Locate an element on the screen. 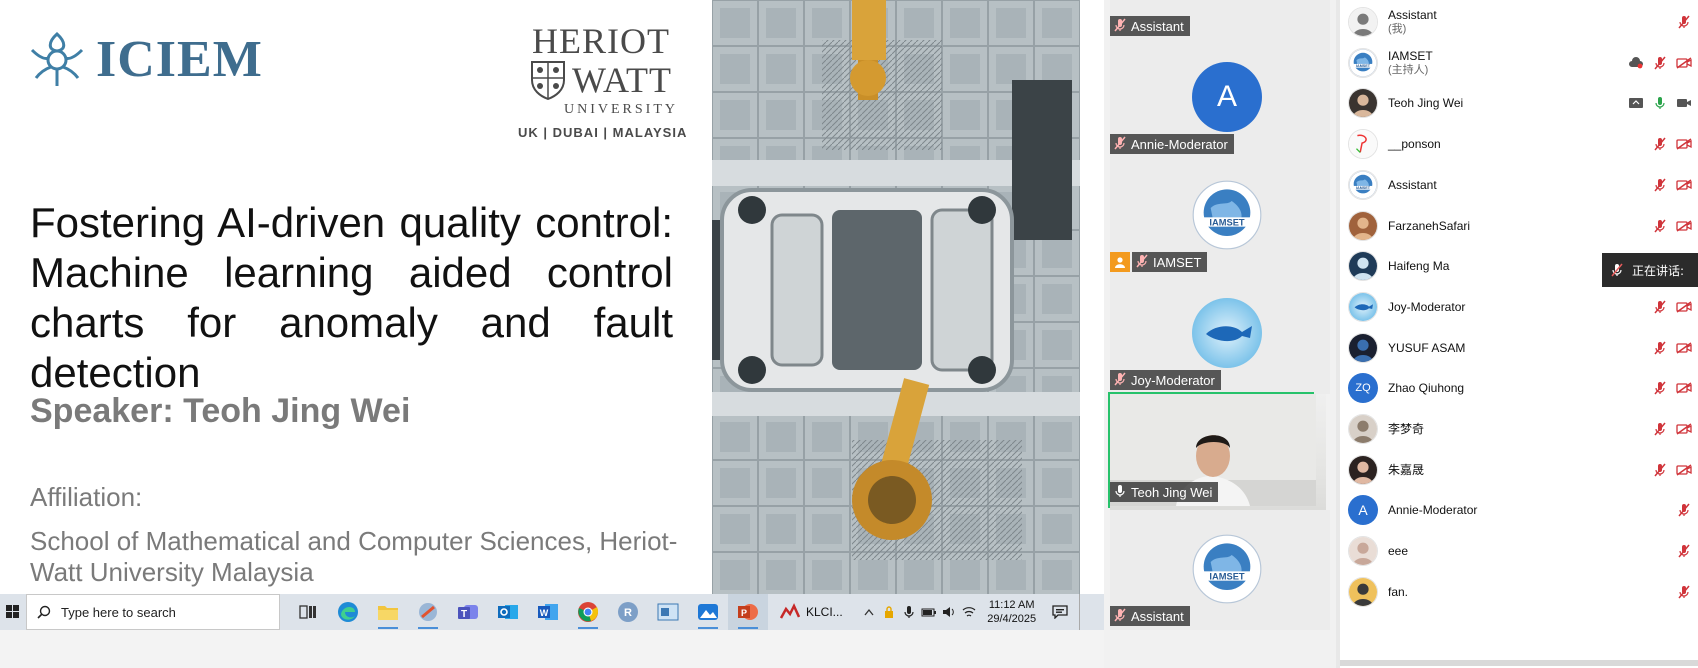 The height and width of the screenshot is (668, 1698). participant-row: Teoh Jing Wei is located at coordinates (1523, 103).